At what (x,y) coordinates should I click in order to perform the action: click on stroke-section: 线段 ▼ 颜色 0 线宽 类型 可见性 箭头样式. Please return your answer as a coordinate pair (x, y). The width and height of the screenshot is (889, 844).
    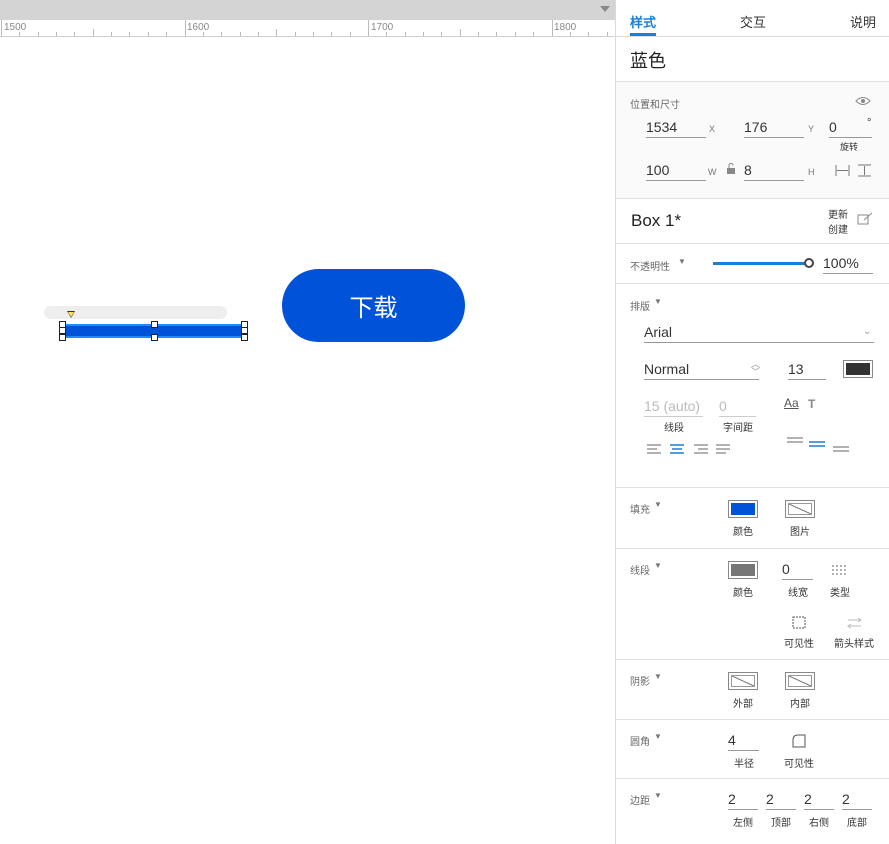
    Looking at the image, I should click on (752, 604).